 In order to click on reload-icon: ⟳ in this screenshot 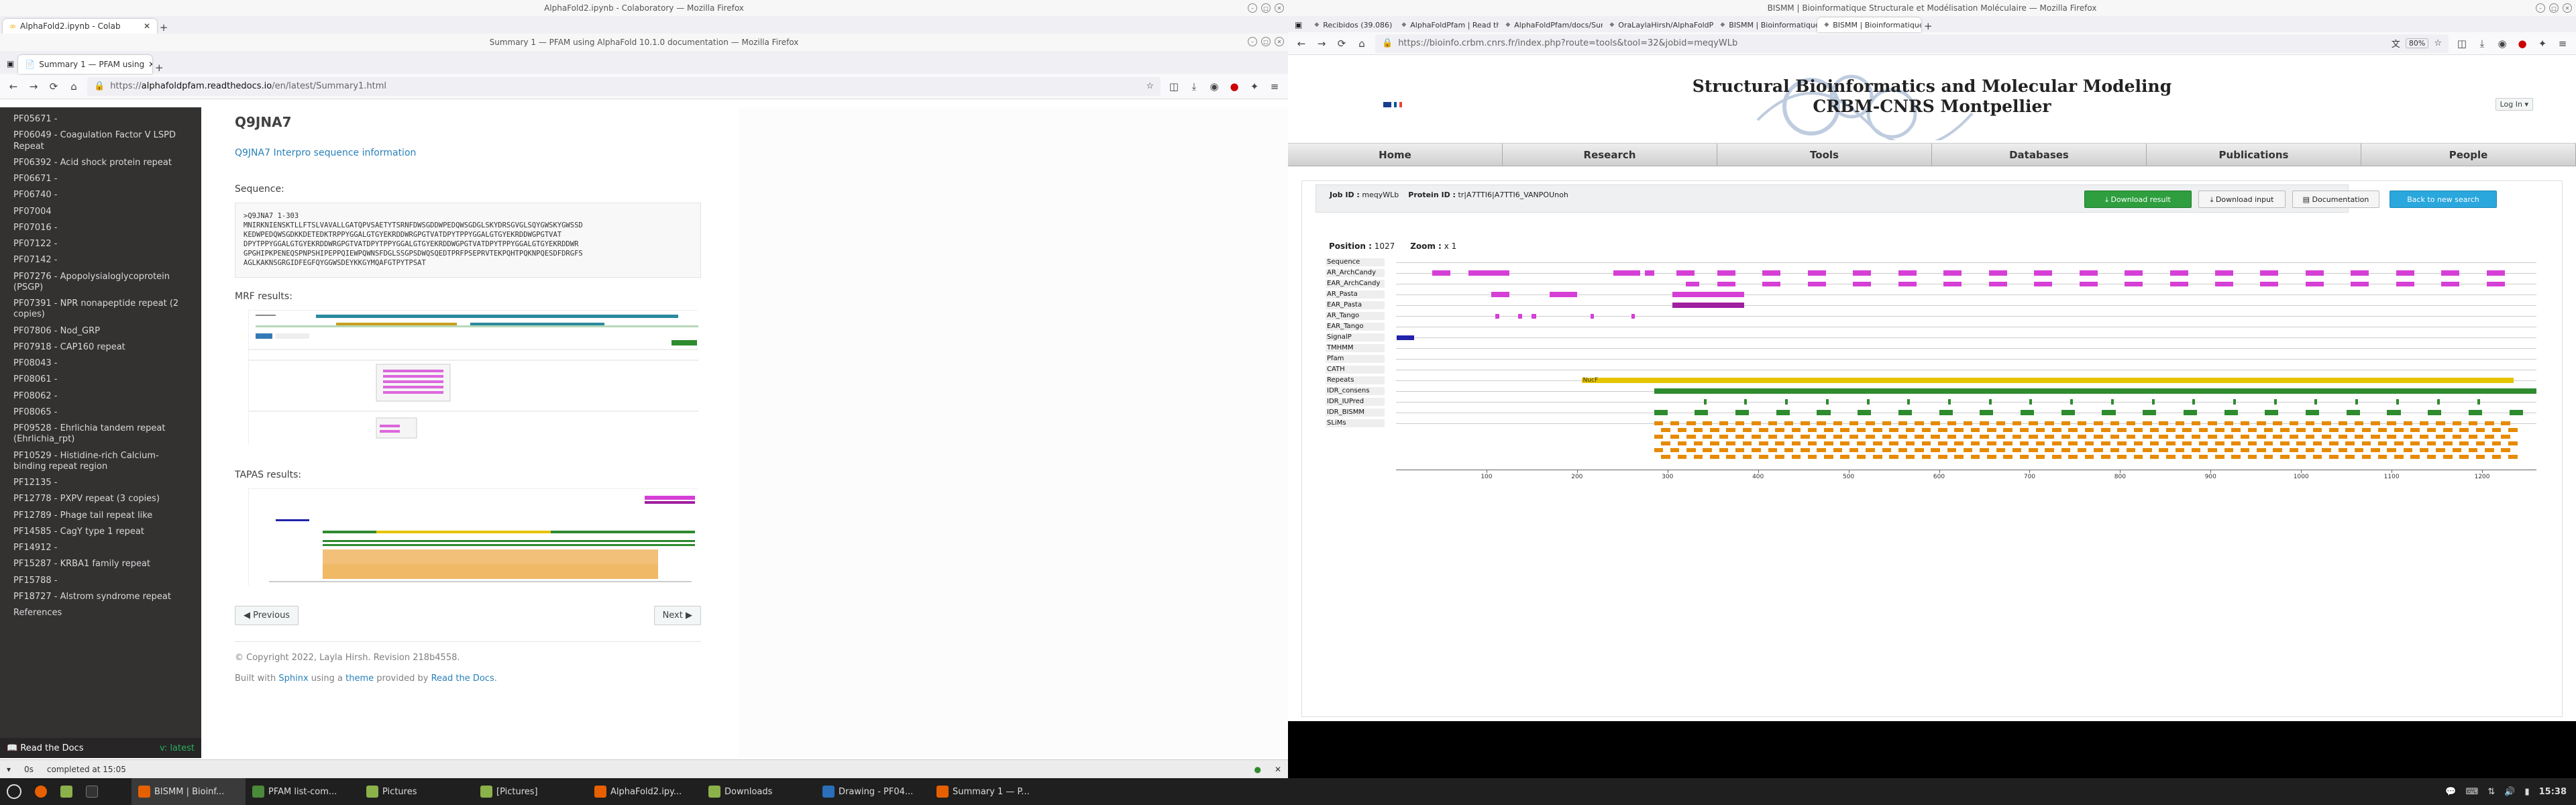, I will do `click(1341, 44)`.